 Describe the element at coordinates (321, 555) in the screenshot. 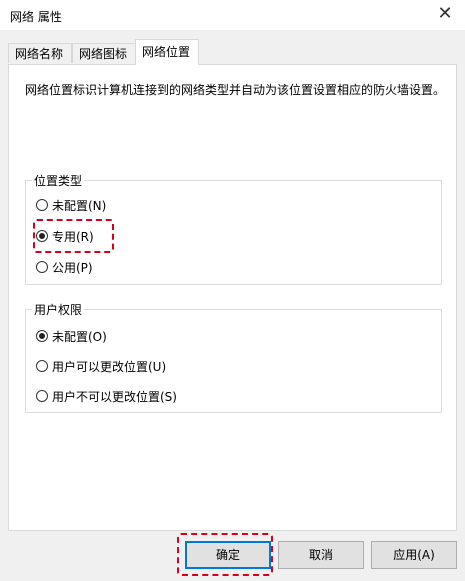

I see `cancel-button: 取消` at that location.